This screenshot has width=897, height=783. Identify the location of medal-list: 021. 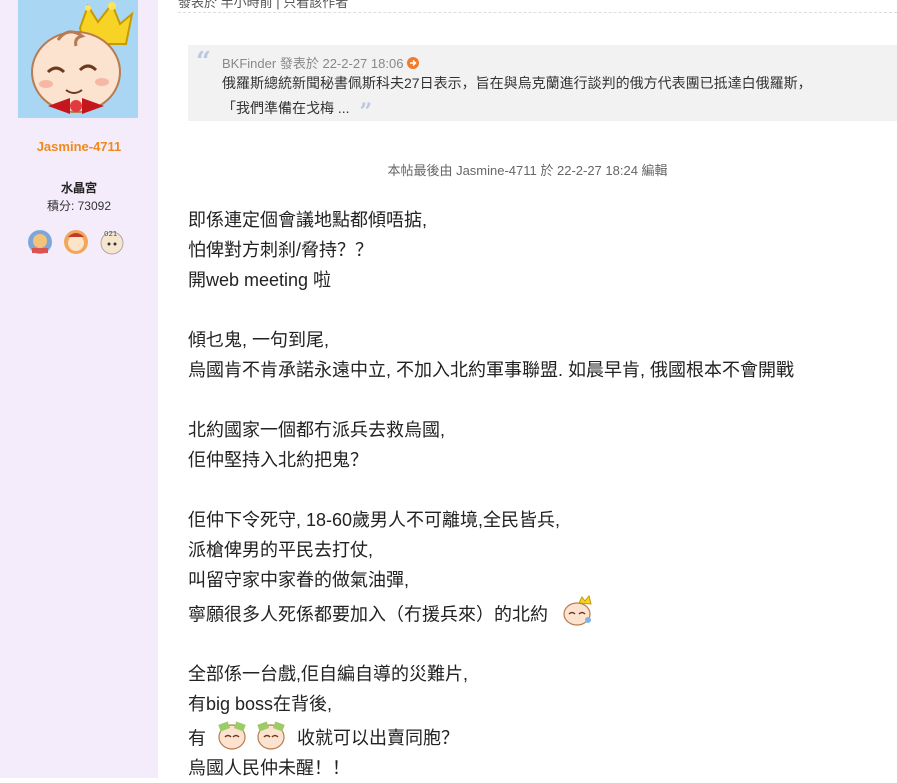
(81, 243).